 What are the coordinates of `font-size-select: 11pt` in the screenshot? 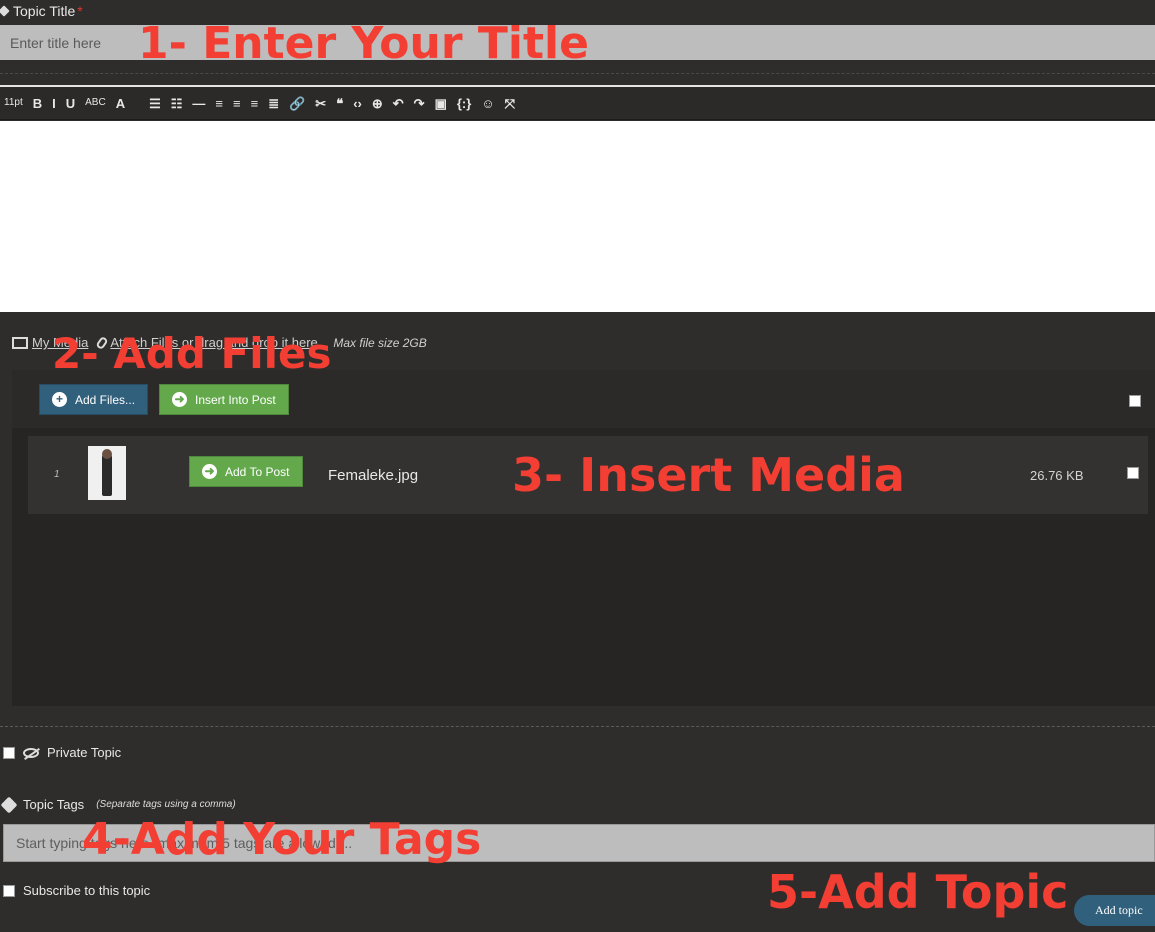 It's located at (13, 103).